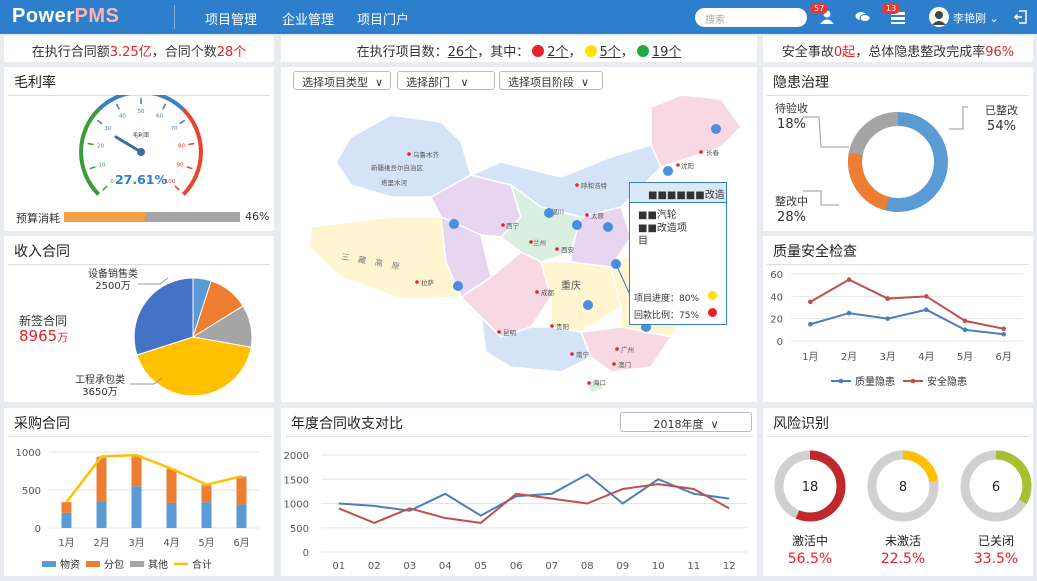 This screenshot has height=581, width=1037. What do you see at coordinates (137, 509) in the screenshot?
I see `purchase-bar-chart: 0 500 1000 1月 2月 3月 4月 5月 6月物资 分包 其他 合计` at bounding box center [137, 509].